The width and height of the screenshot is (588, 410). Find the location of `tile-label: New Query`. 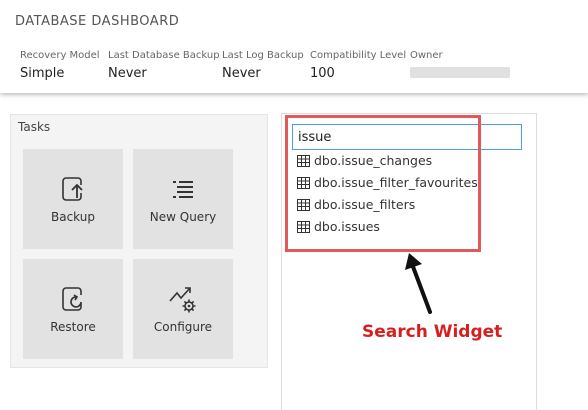

tile-label: New Query is located at coordinates (183, 217).